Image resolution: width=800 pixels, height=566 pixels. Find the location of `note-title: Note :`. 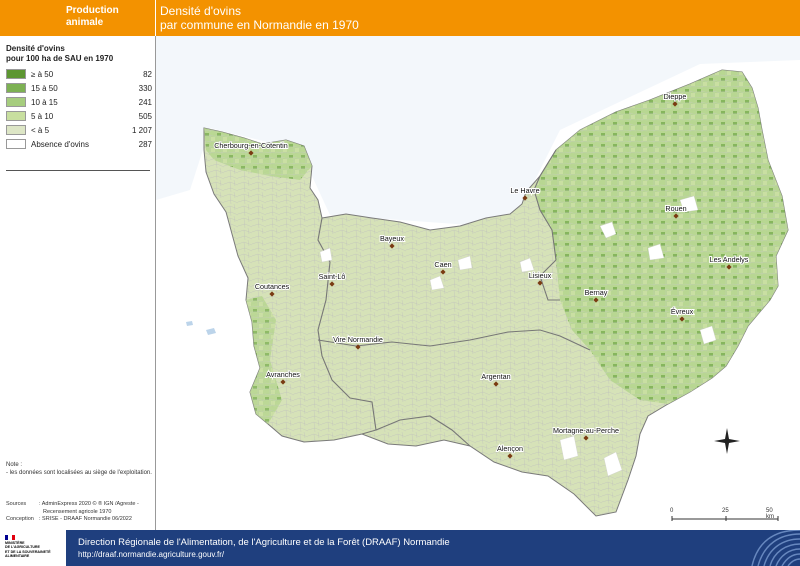

note-title: Note : is located at coordinates (14, 465).